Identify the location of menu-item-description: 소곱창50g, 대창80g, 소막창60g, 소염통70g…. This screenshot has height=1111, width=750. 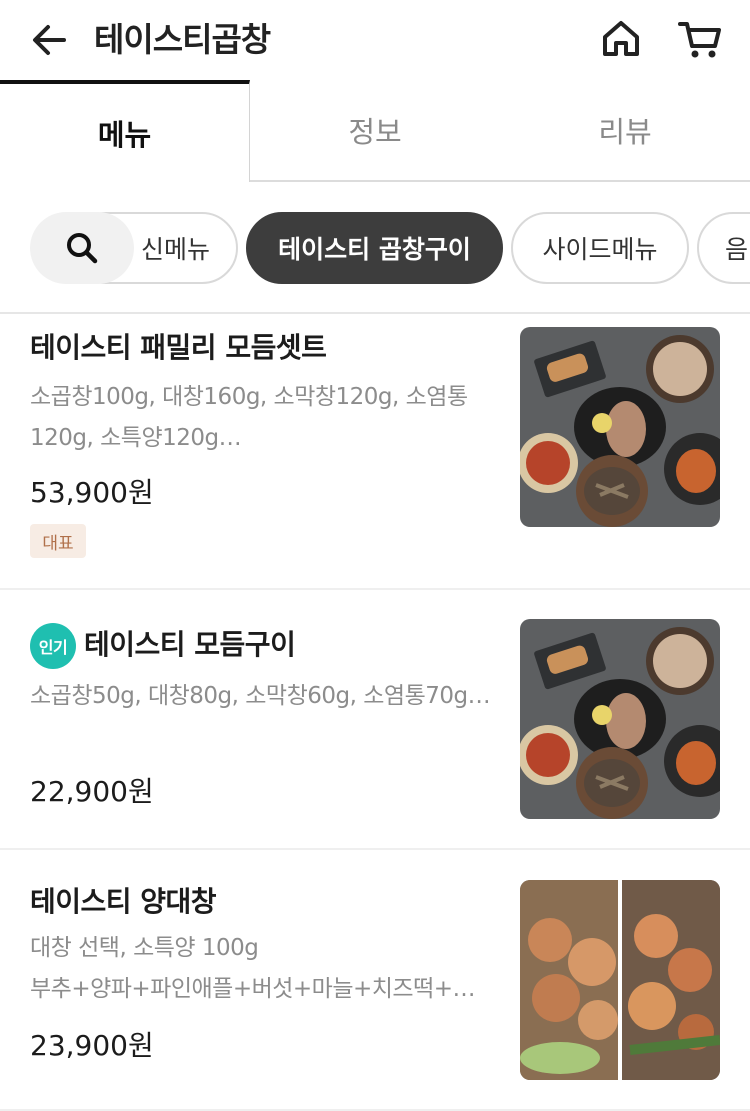
(260, 696).